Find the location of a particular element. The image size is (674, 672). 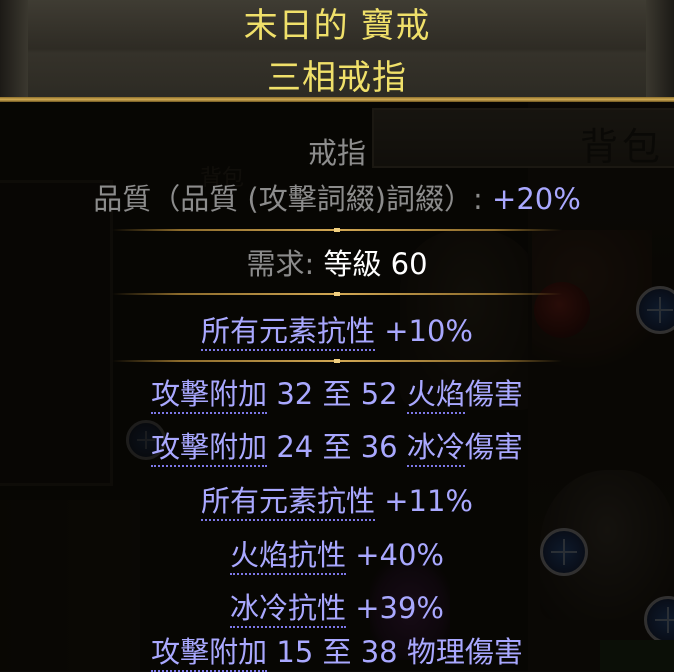

requirement-value: 等級 60 is located at coordinates (375, 264).